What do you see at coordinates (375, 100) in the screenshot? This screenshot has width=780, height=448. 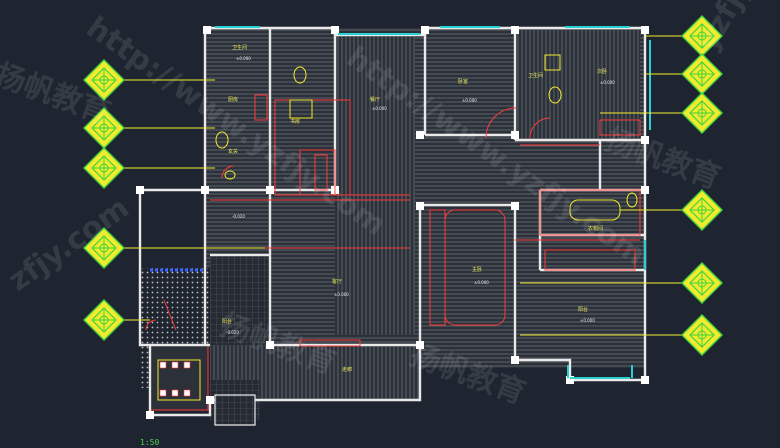 I see `room-label: 餐厅` at bounding box center [375, 100].